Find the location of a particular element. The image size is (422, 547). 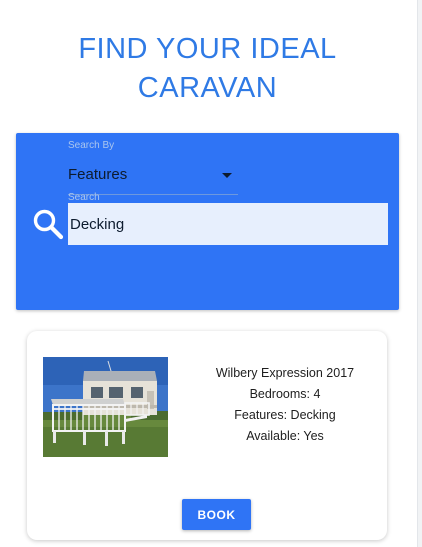

scrollbar-track is located at coordinates (419, 273).